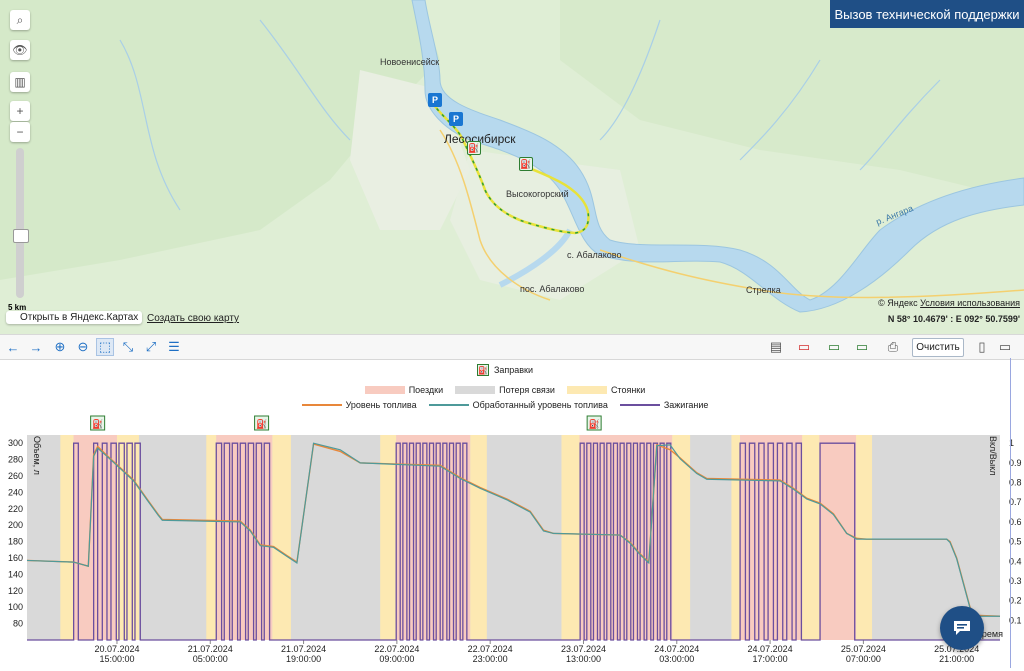 The width and height of the screenshot is (1024, 671). I want to click on y-left-tick-label: 120, so click(15, 591).